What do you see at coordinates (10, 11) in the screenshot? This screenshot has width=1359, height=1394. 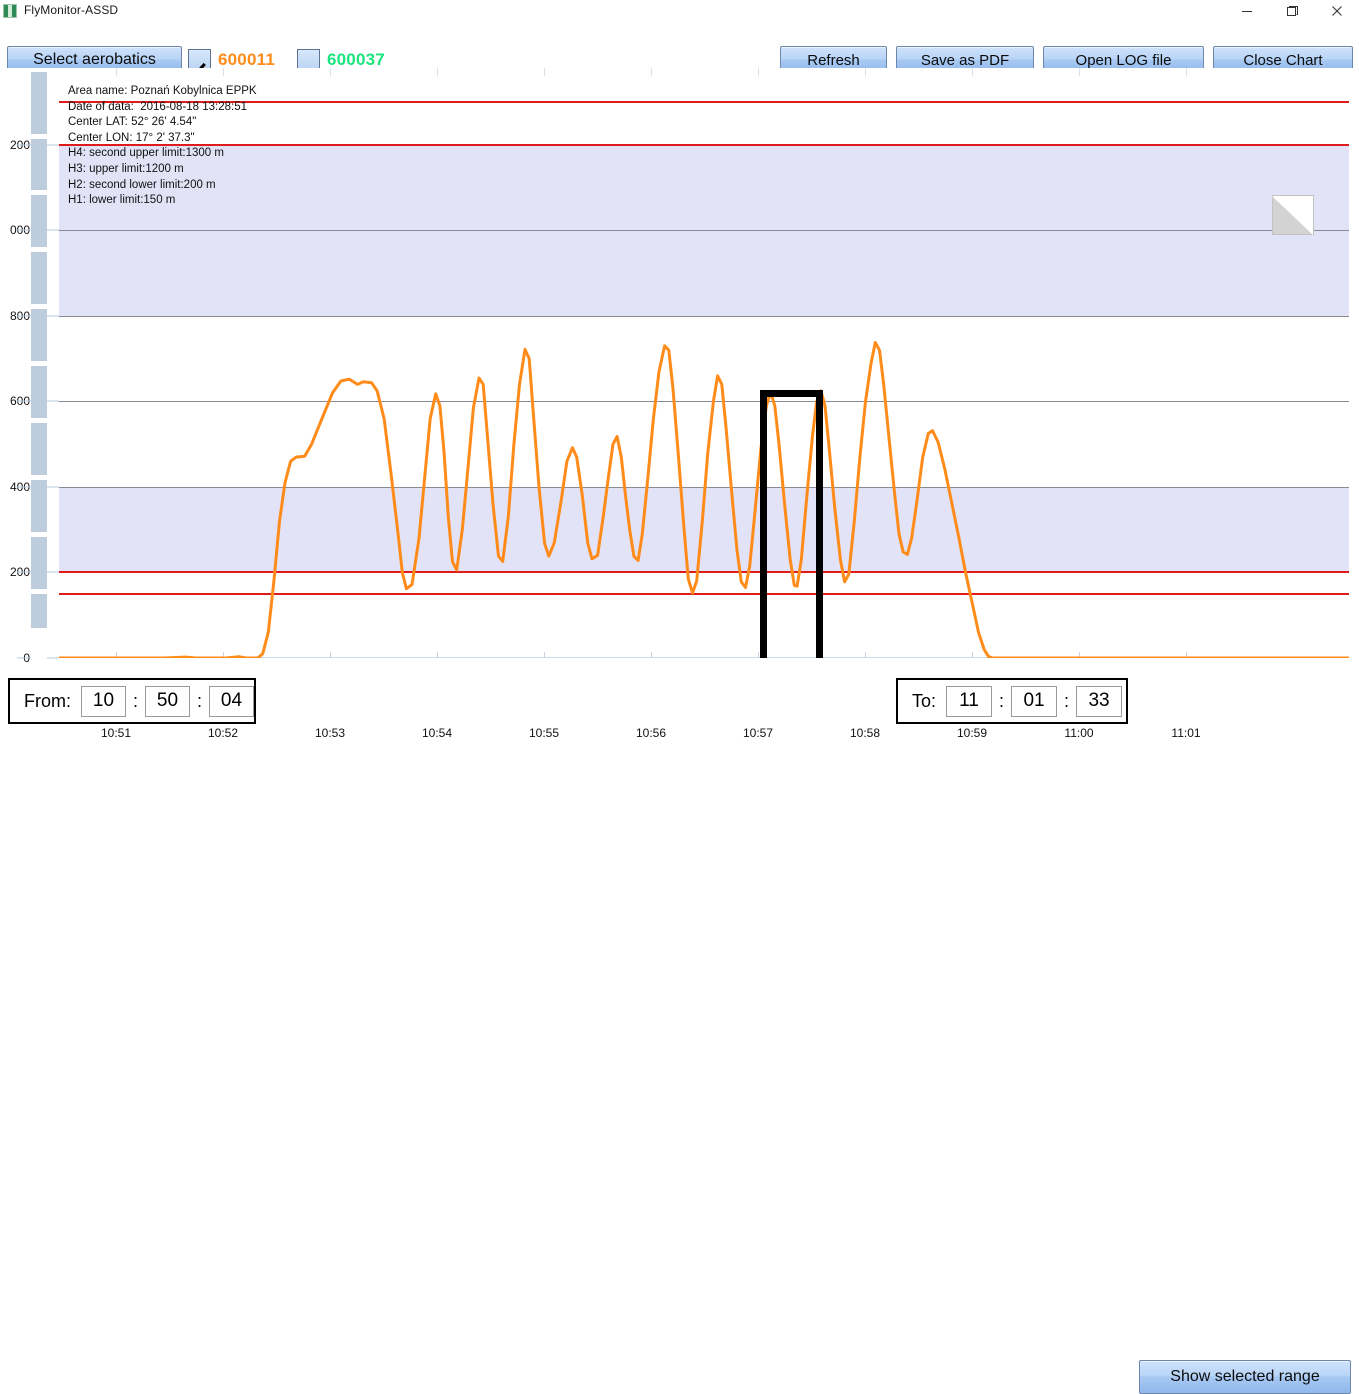 I see `app-icon` at bounding box center [10, 11].